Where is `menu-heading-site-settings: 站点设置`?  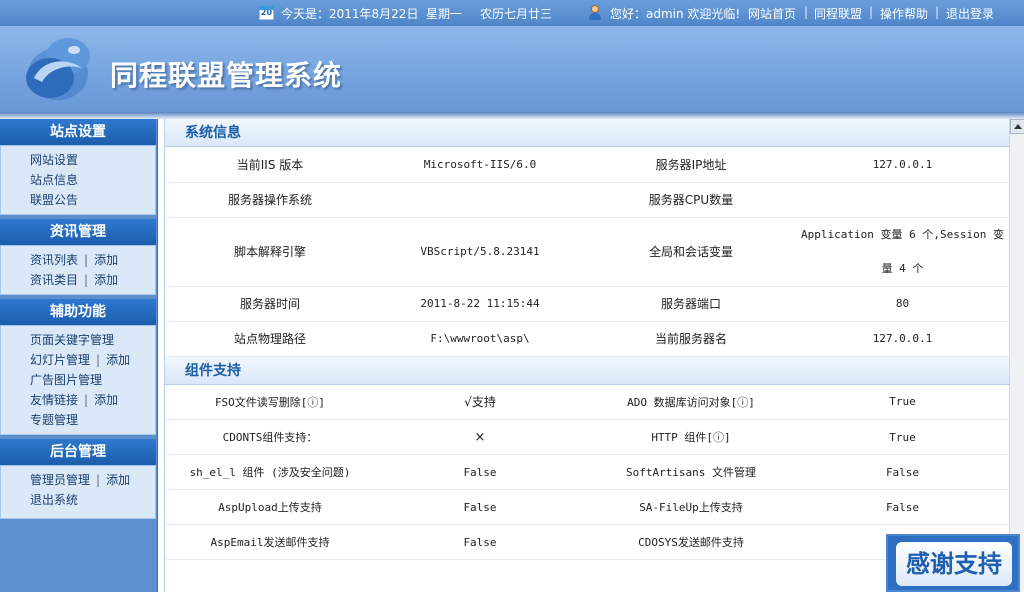
menu-heading-site-settings: 站点设置 is located at coordinates (78, 132).